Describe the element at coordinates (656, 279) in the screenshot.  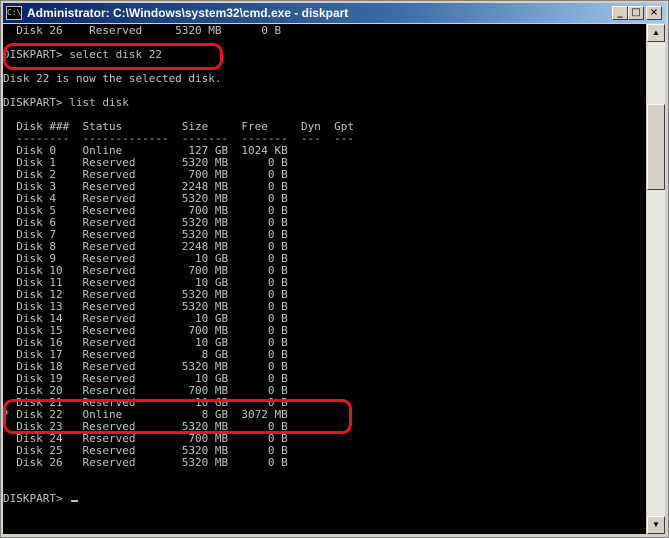
I see `vertical-scrollbar: ▲ ▼` at that location.